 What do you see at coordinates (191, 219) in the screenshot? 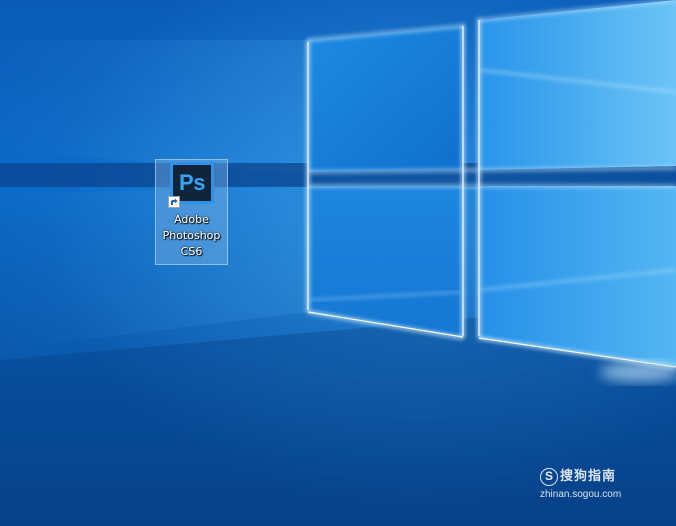
I see `shortcut-label-line-1: Adobe` at bounding box center [191, 219].